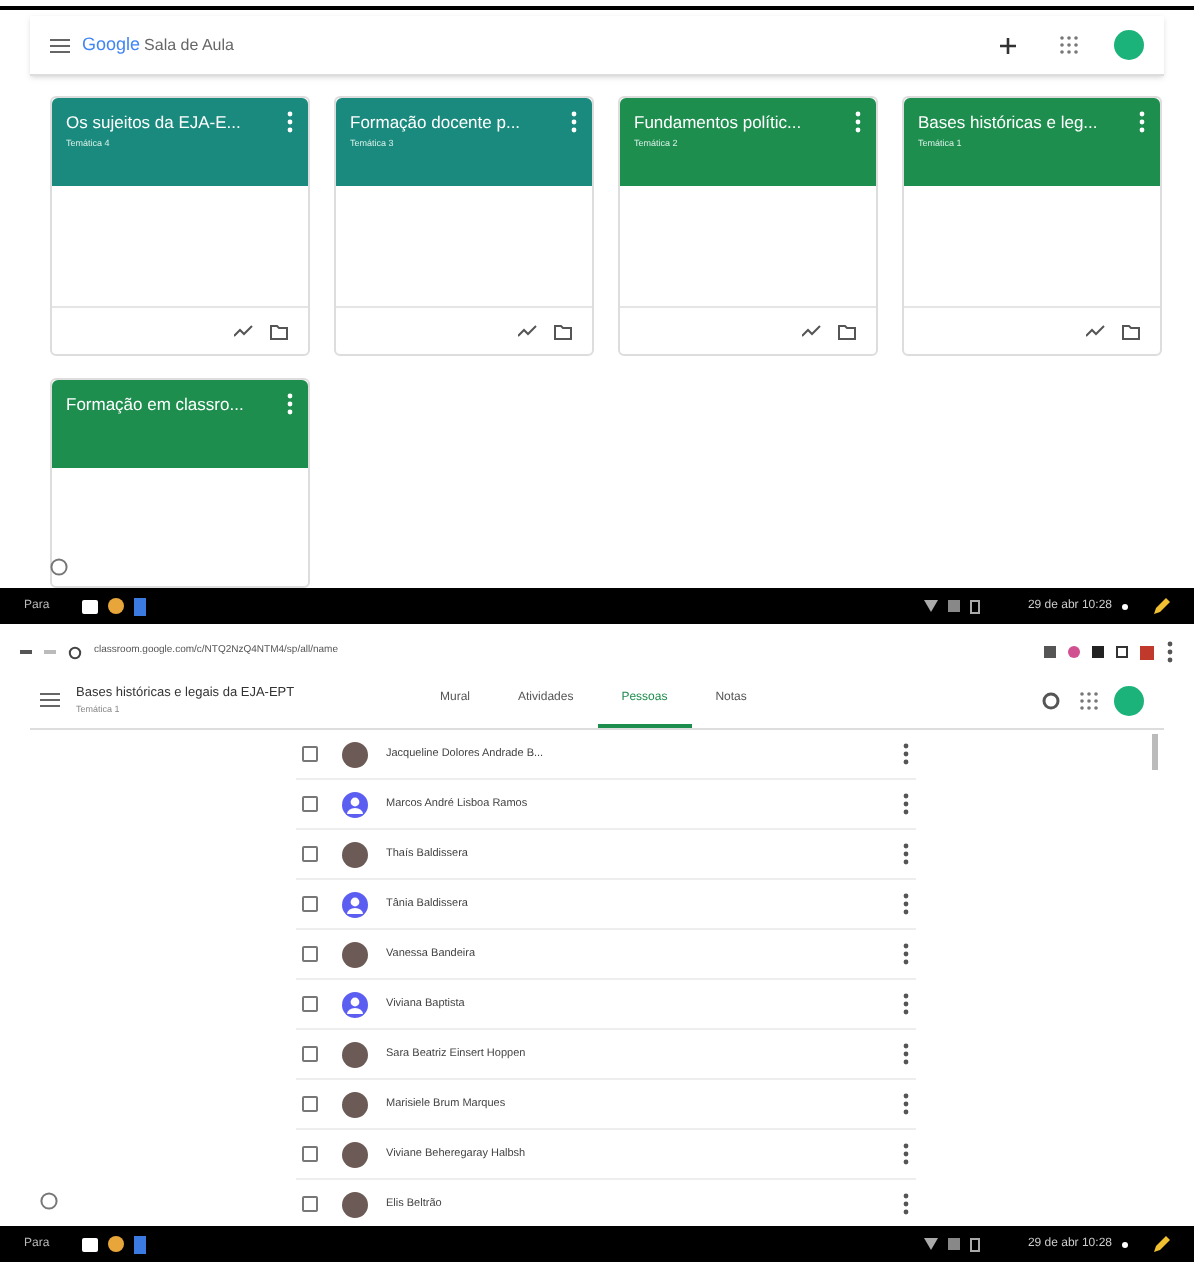  Describe the element at coordinates (111, 44) in the screenshot. I see `google-logo: Google` at that location.